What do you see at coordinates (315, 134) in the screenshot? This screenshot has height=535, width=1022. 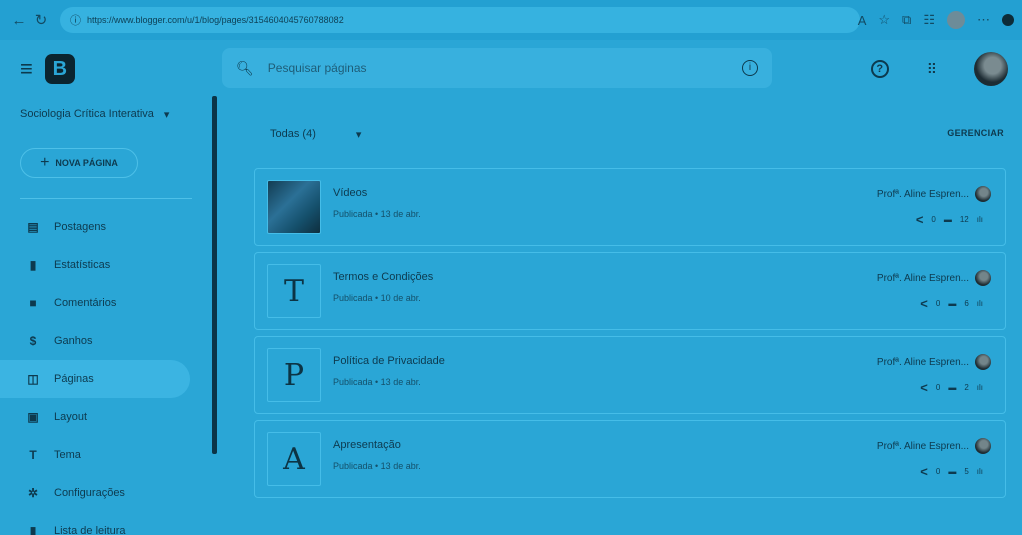 I see `page-filter-dropdown: Todas (4) ▾` at bounding box center [315, 134].